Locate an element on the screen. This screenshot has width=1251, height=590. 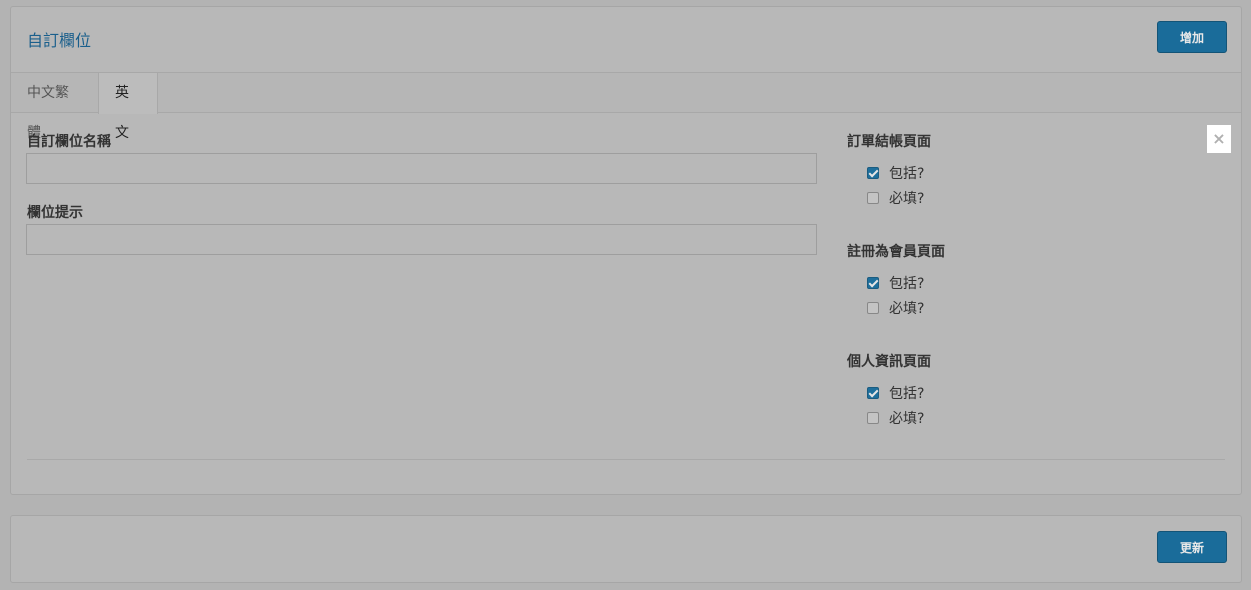
footer-panel: 更新 is located at coordinates (626, 549).